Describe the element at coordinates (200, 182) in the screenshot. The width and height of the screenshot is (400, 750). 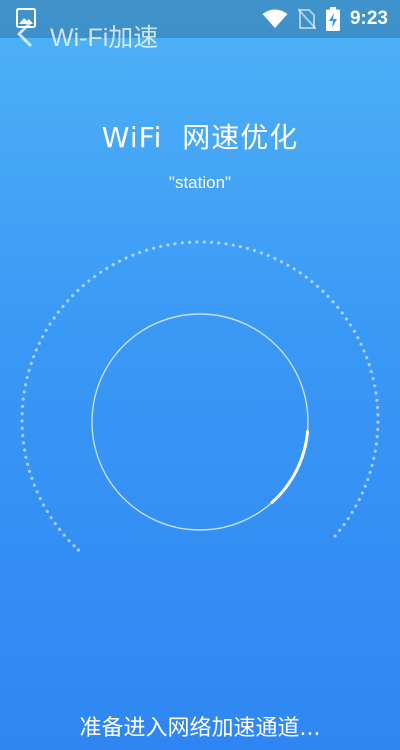
I see `wifi-ssid: "station"` at that location.